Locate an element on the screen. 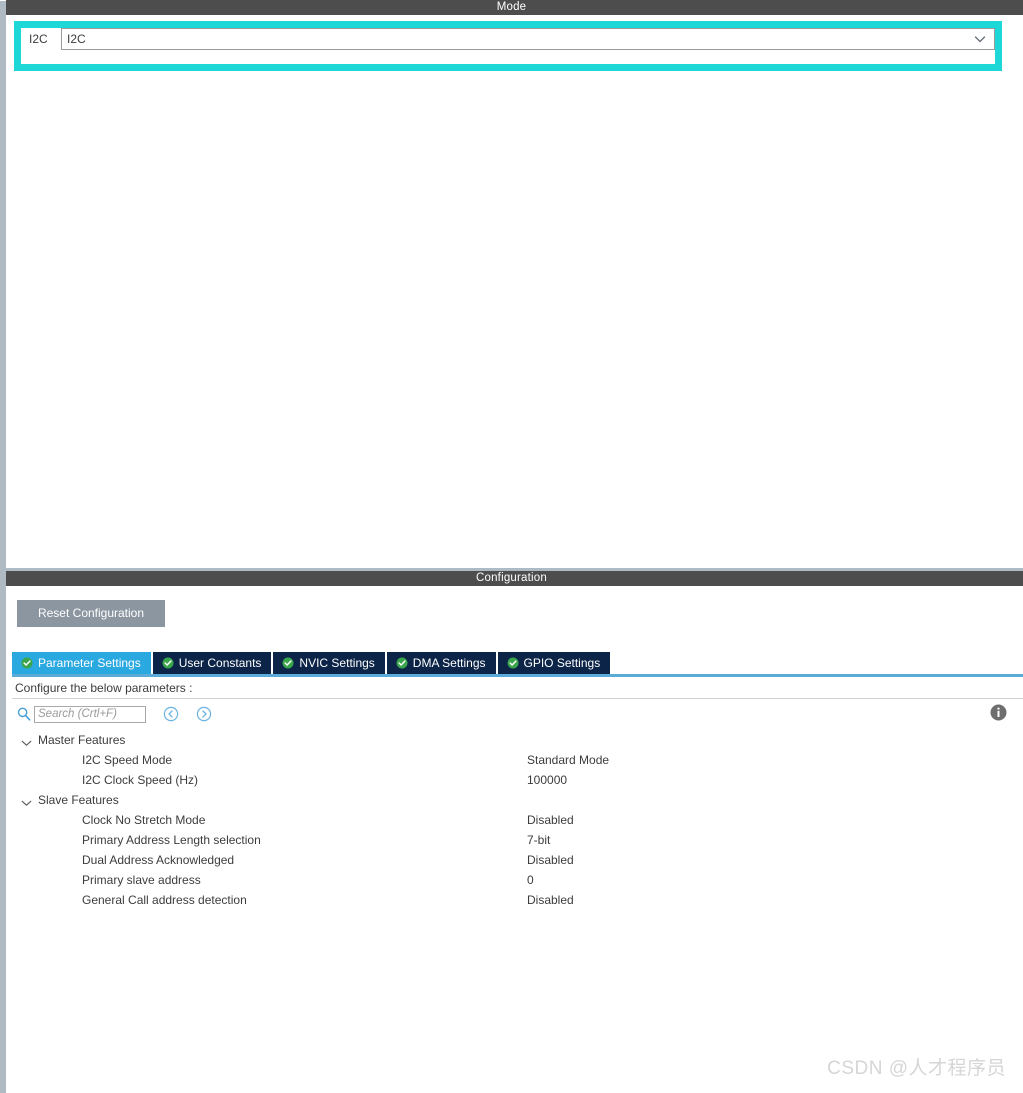  tab-label: GPIO Settings is located at coordinates (562, 663).